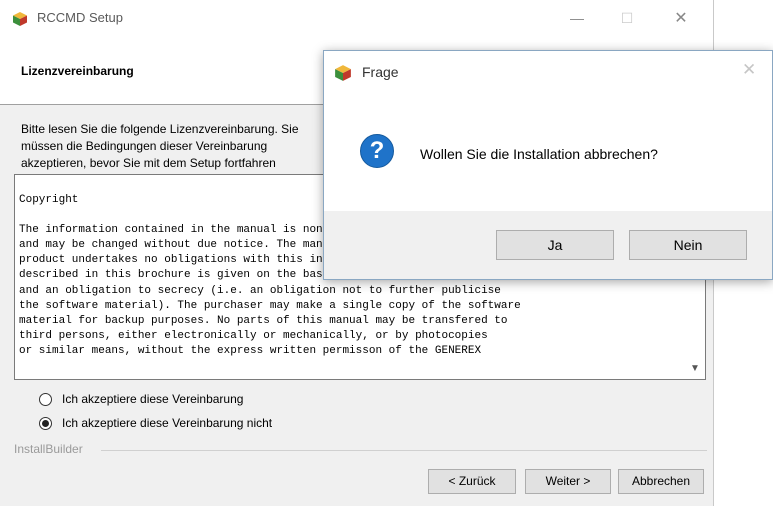  What do you see at coordinates (380, 72) in the screenshot?
I see `dialog-title: Frage` at bounding box center [380, 72].